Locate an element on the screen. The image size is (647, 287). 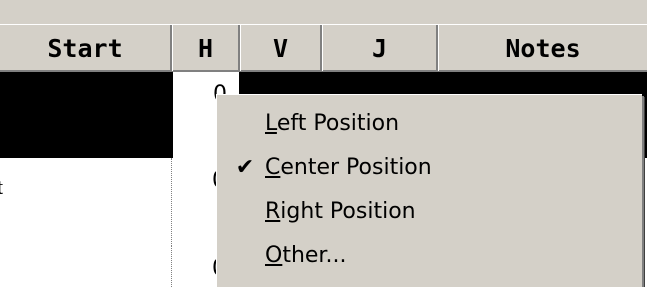
cell-start-text: t is located at coordinates (2, 186).